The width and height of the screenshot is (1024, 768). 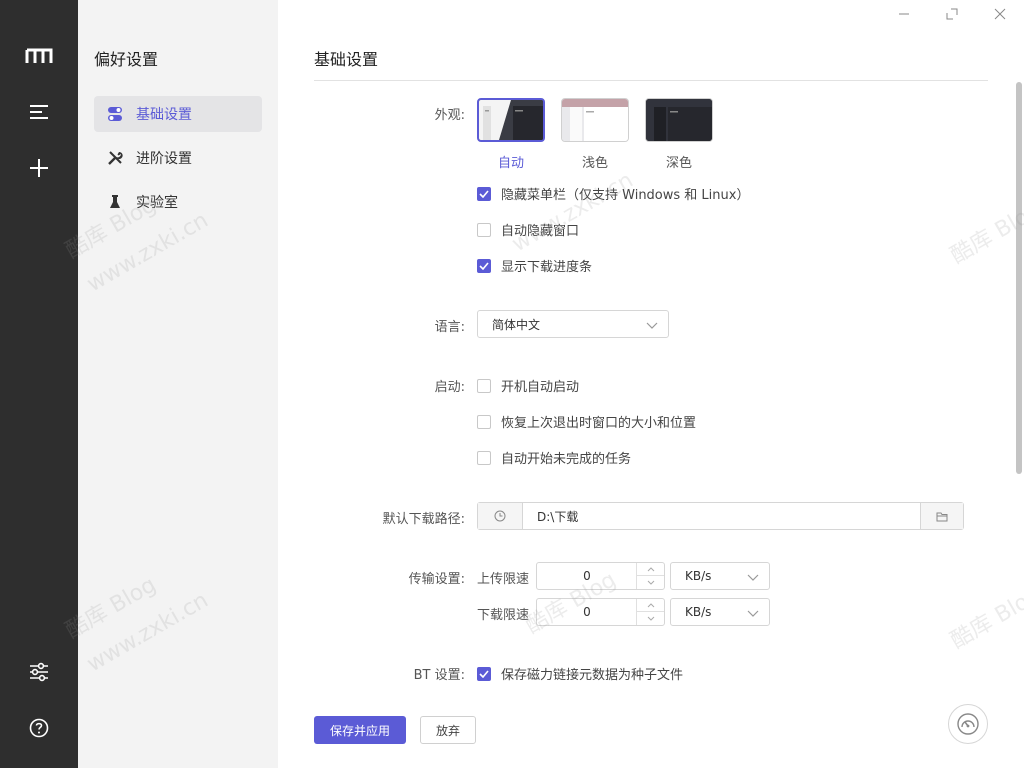 What do you see at coordinates (540, 387) in the screenshot?
I see `checkbox-label: 开机自动启动` at bounding box center [540, 387].